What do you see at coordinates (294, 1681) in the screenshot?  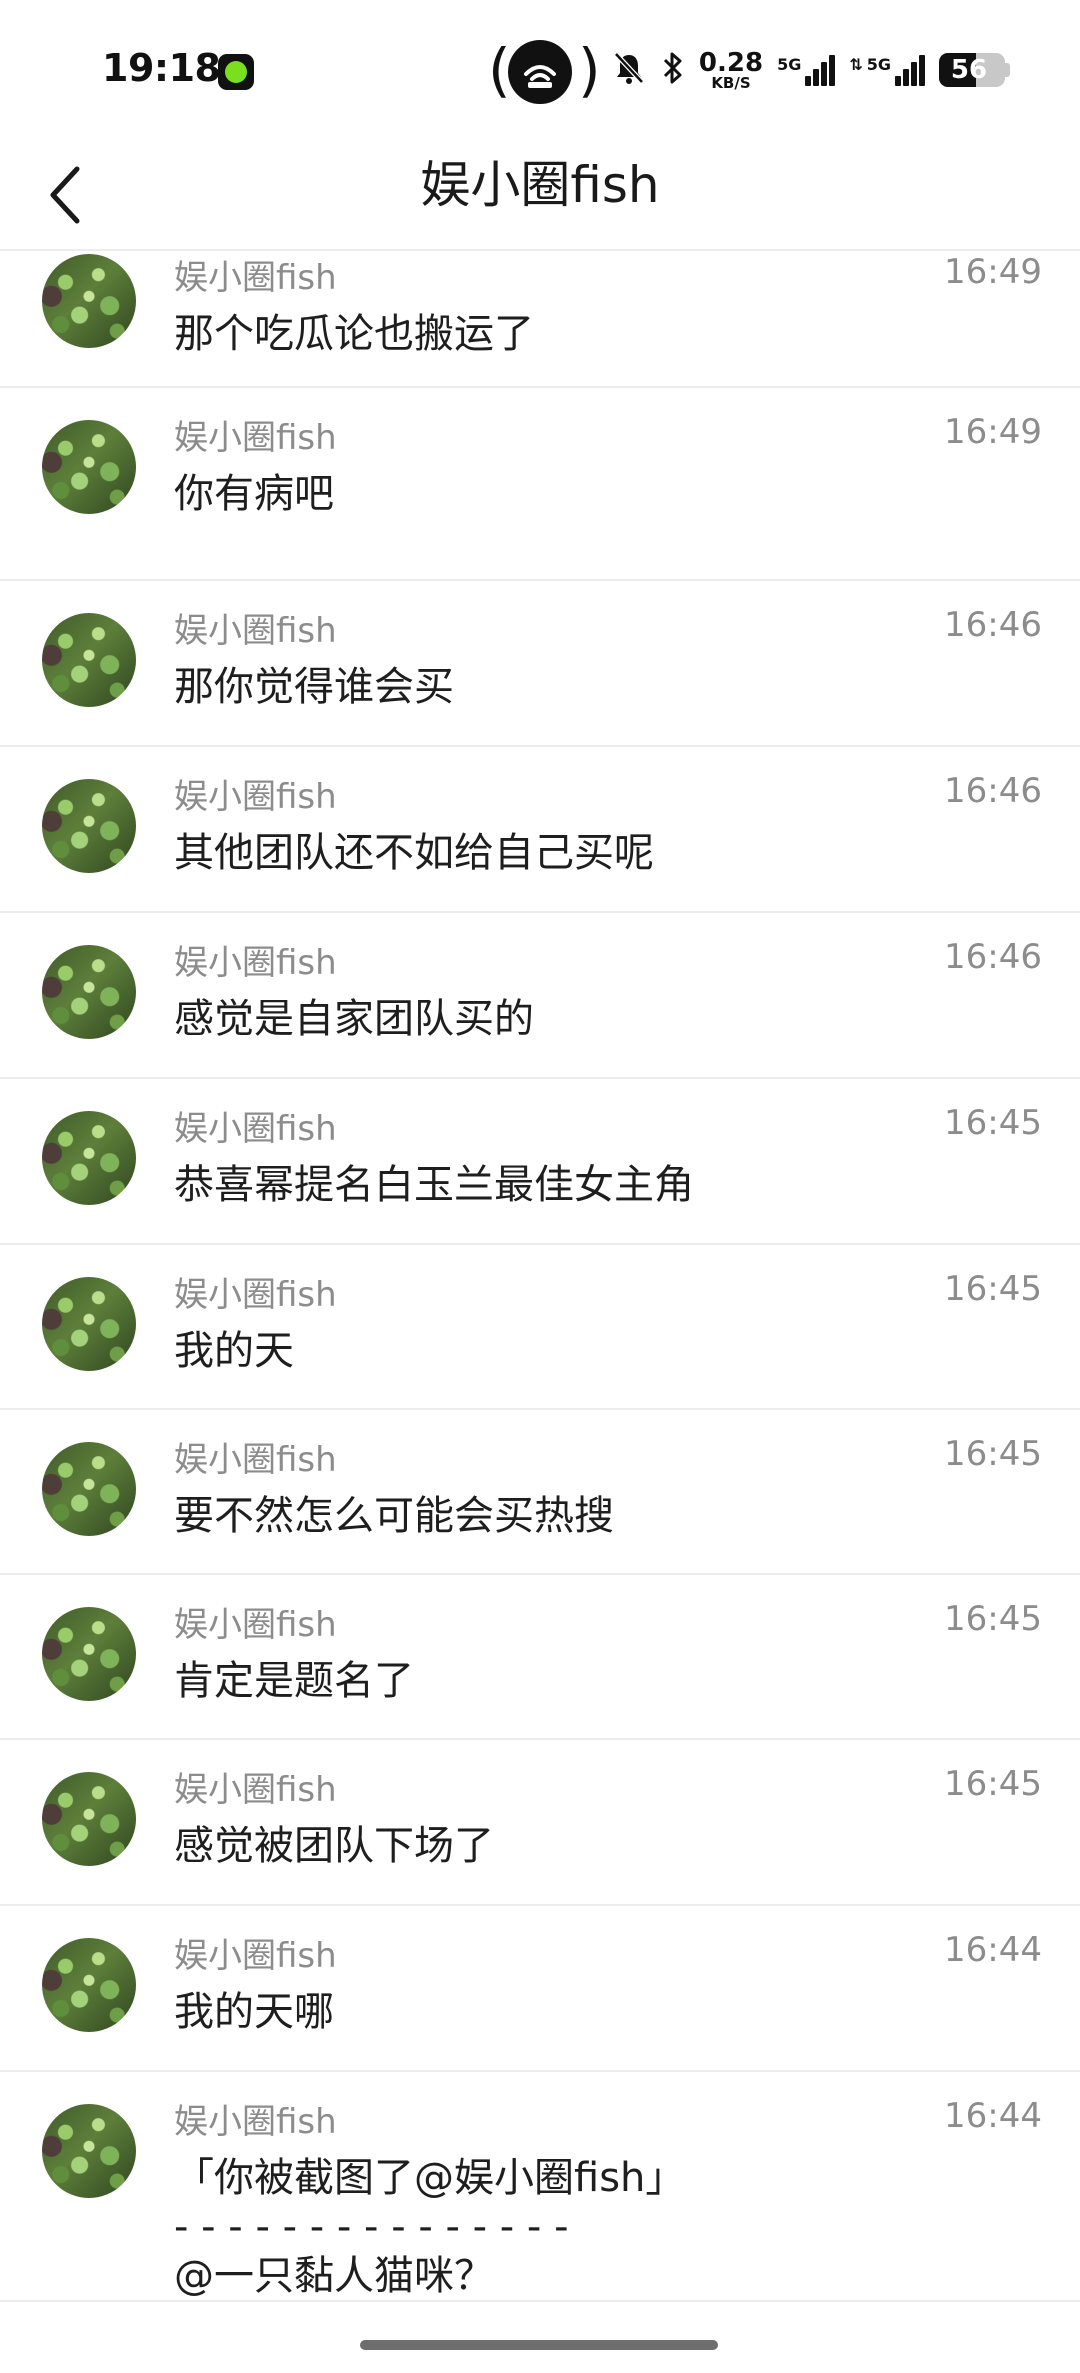 I see `message-text-line: 肯定是题名了` at bounding box center [294, 1681].